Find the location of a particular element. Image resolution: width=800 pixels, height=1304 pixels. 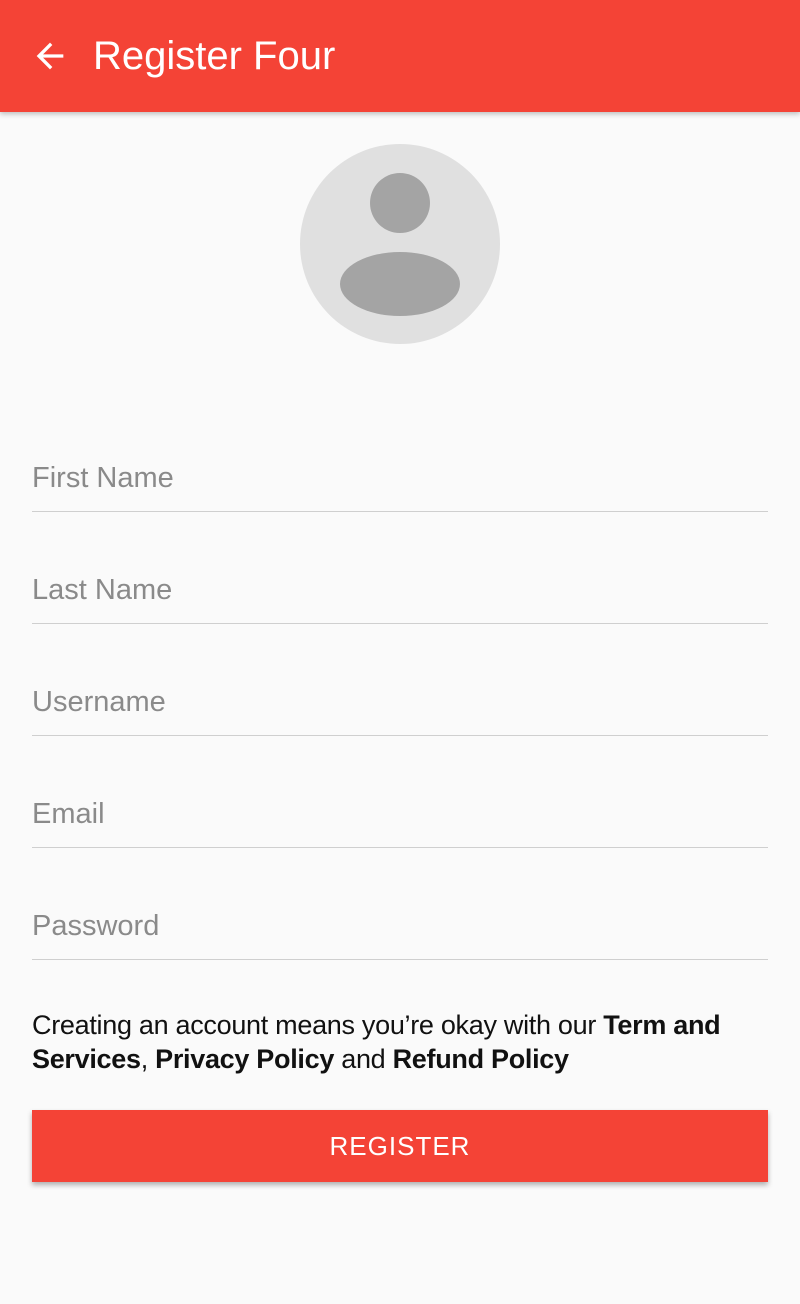

last-name-input is located at coordinates (400, 584).